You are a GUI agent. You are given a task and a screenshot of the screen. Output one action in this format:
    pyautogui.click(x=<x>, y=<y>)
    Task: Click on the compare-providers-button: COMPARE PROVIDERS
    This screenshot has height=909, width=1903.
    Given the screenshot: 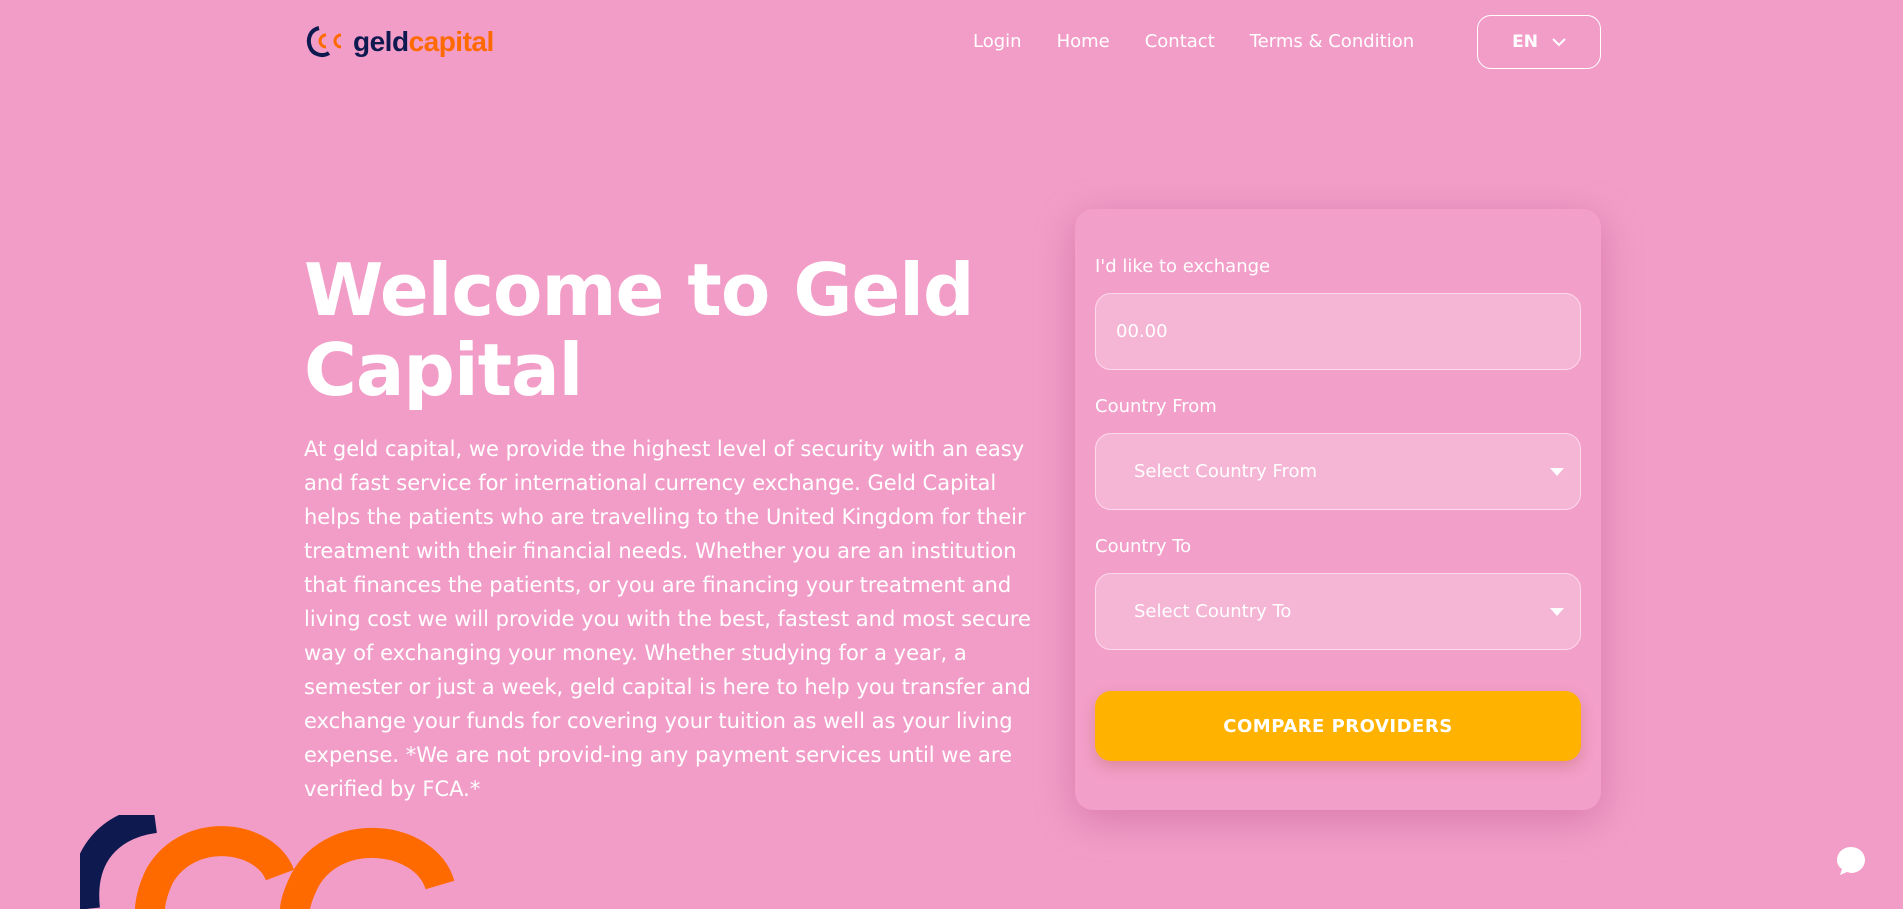 What is the action you would take?
    pyautogui.click(x=1338, y=726)
    